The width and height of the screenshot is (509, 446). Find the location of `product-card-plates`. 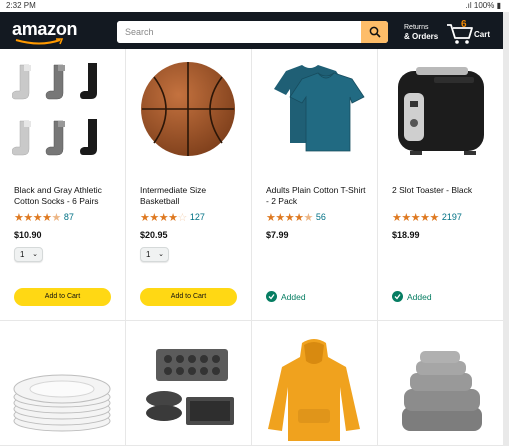

product-card-plates is located at coordinates (63, 383).